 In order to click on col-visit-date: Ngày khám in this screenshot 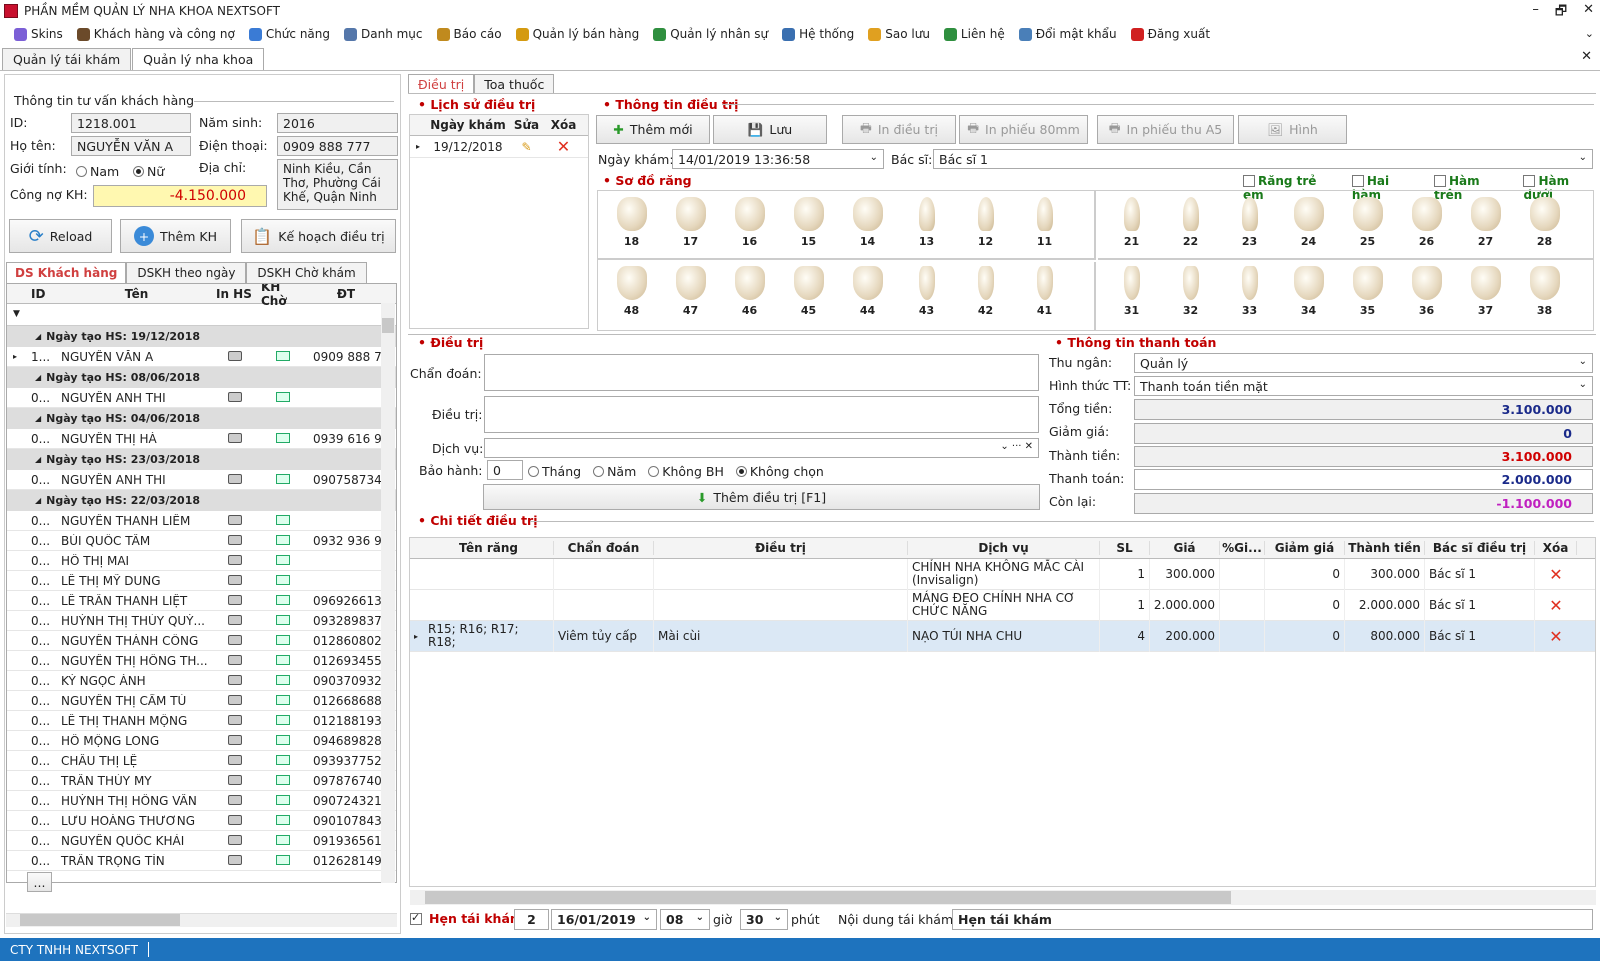, I will do `click(468, 125)`.